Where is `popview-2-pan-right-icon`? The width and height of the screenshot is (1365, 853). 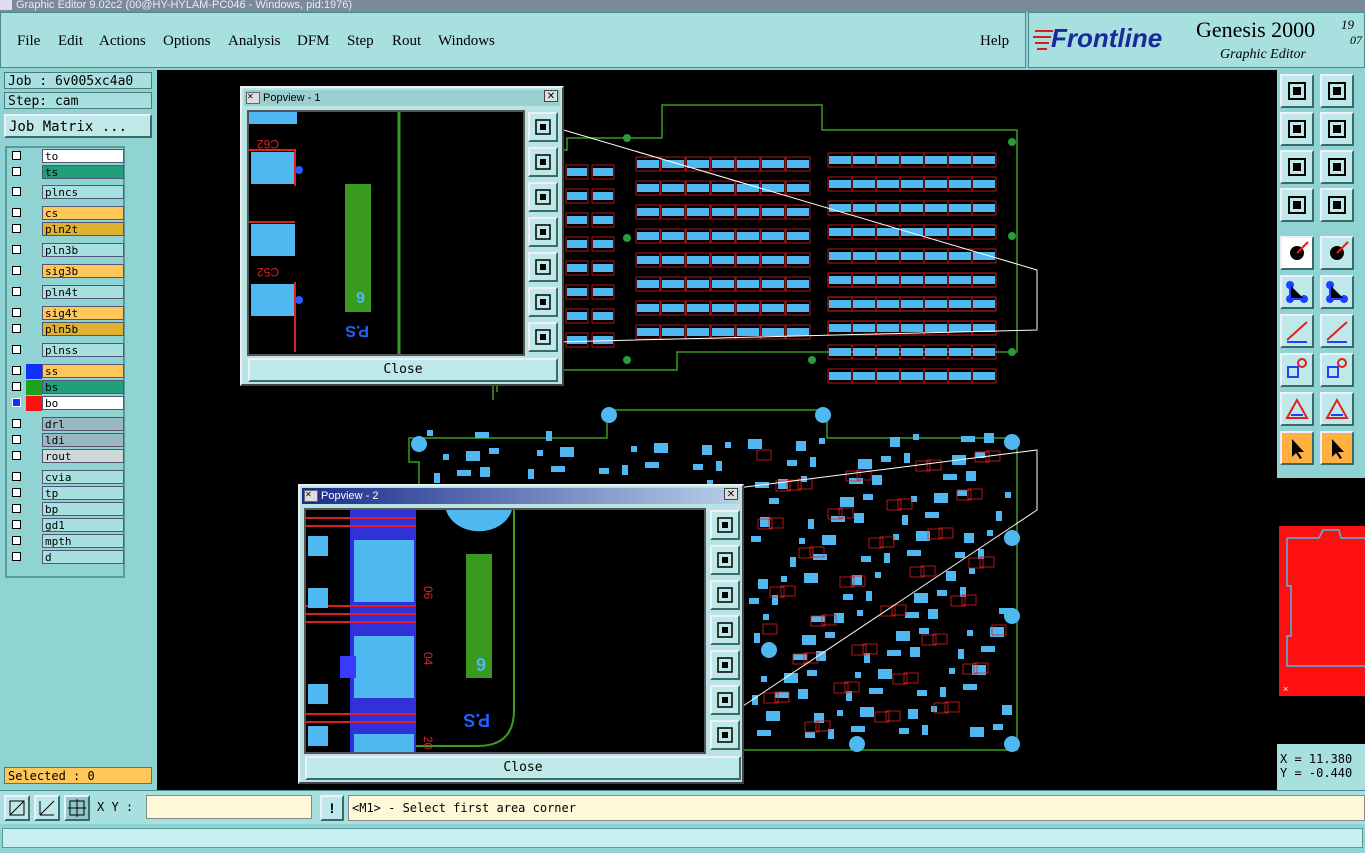
popview-2-pan-right-icon is located at coordinates (725, 665).